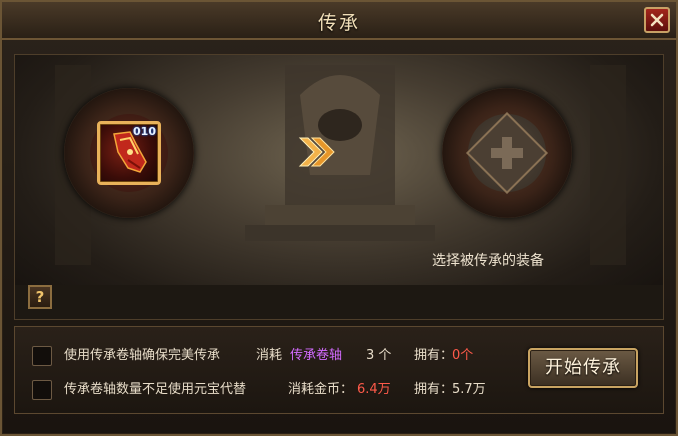 This screenshot has height=436, width=678. I want to click on item-count-badge: 010, so click(144, 131).